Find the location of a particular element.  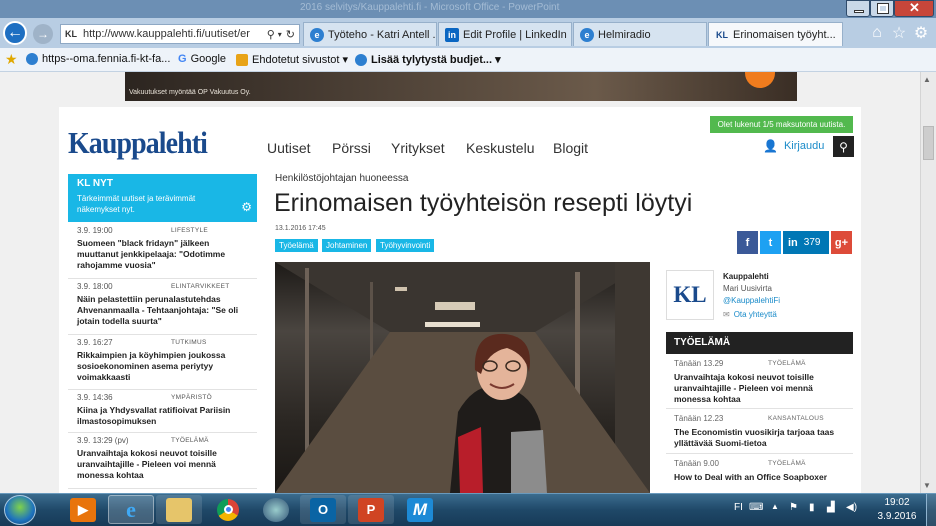

taskbar-powerpoint: P is located at coordinates (371, 509).